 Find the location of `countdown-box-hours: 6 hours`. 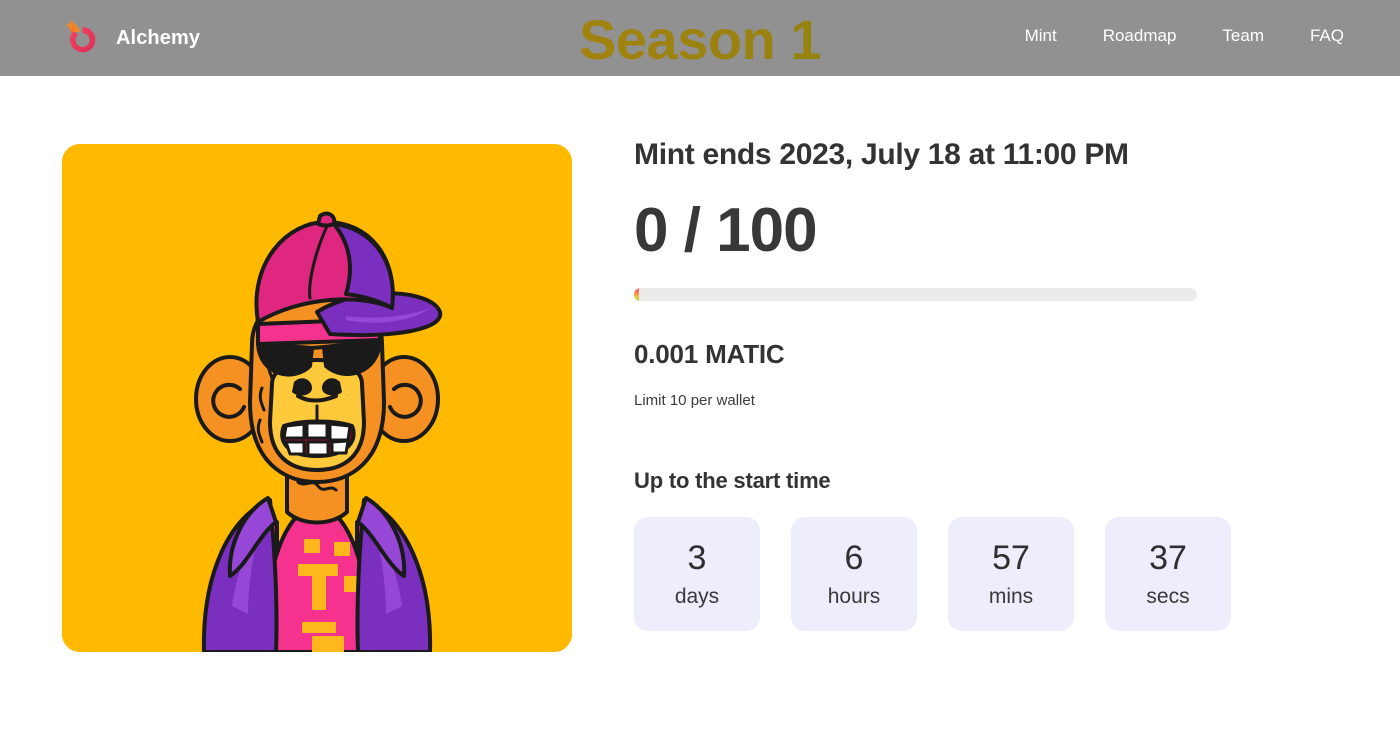

countdown-box-hours: 6 hours is located at coordinates (854, 574).